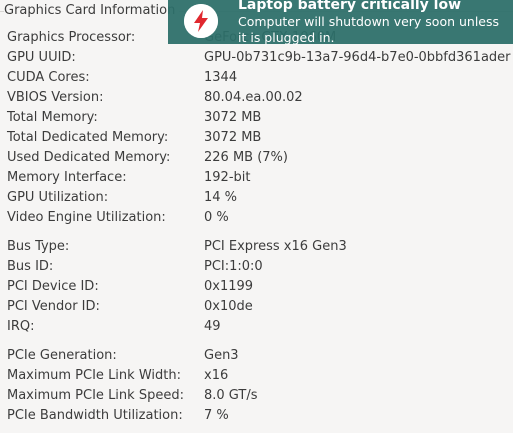 This screenshot has width=513, height=433. Describe the element at coordinates (246, 157) in the screenshot. I see `info-value: 226 MB (7%)` at that location.